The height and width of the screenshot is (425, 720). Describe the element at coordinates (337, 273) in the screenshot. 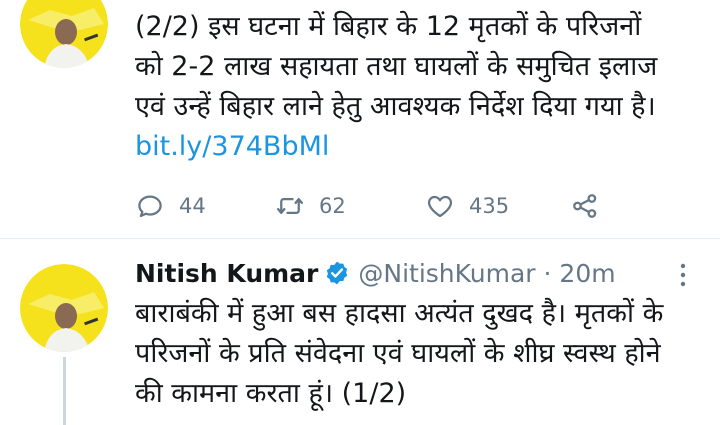

I see `verified-badge-icon` at that location.